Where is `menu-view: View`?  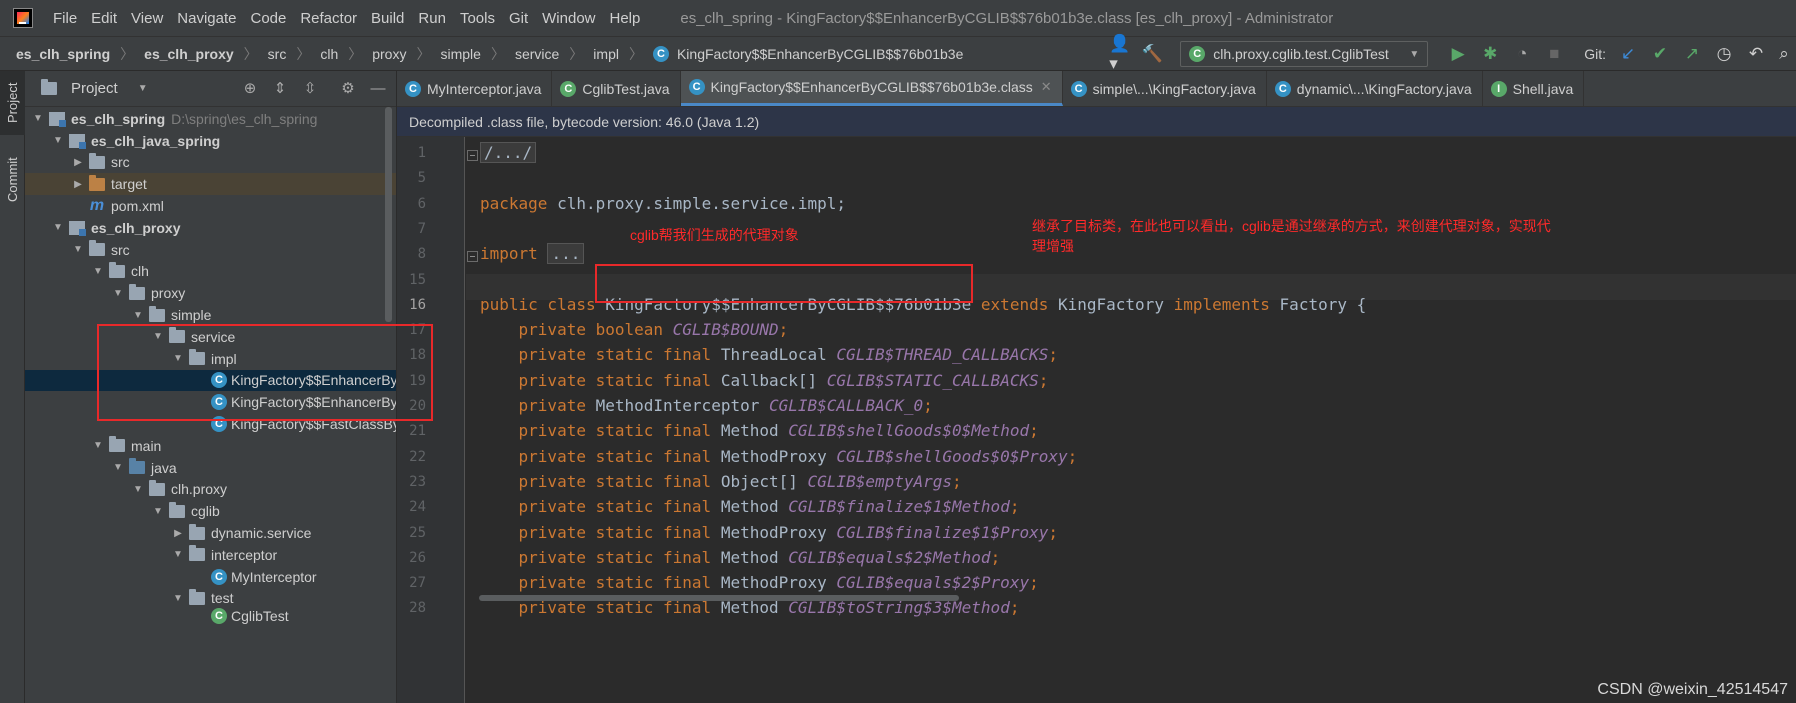 menu-view: View is located at coordinates (147, 18).